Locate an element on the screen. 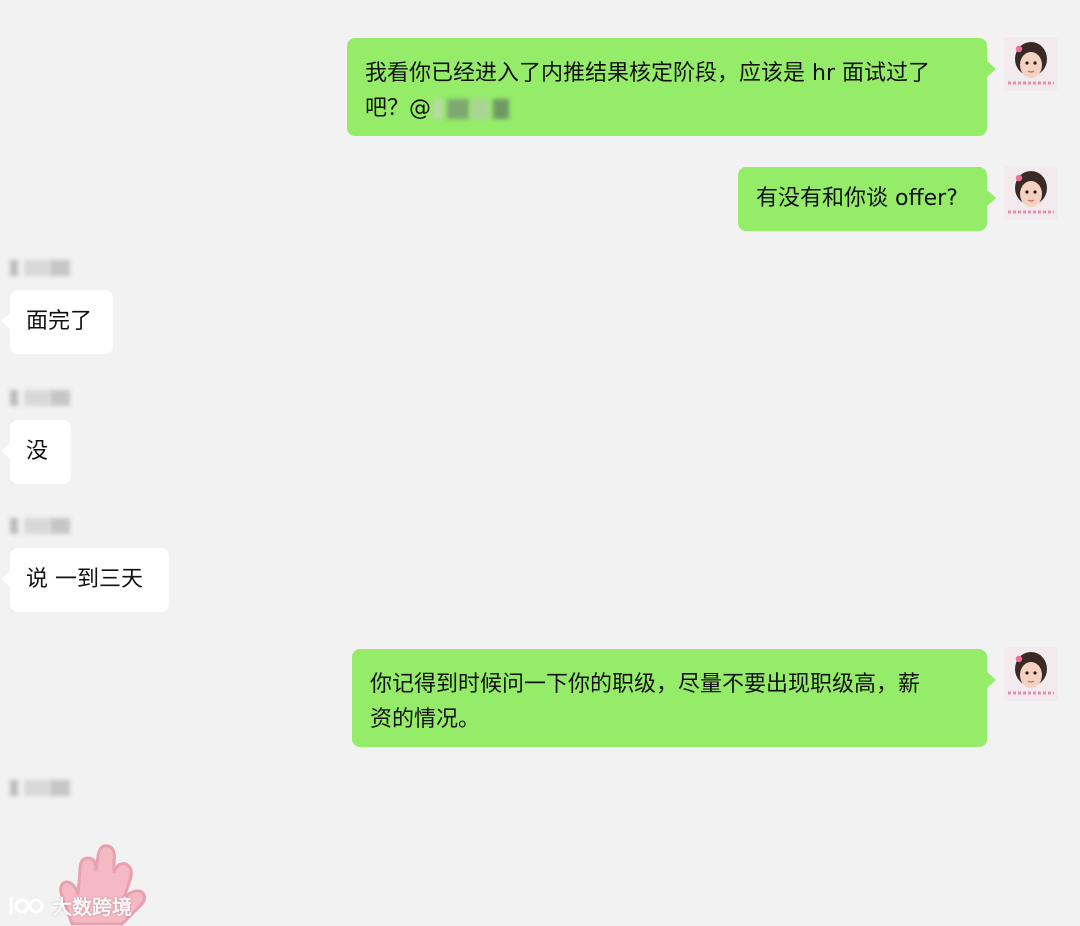 The width and height of the screenshot is (1080, 926). message-text-line: 资的情况。 is located at coordinates (425, 719).